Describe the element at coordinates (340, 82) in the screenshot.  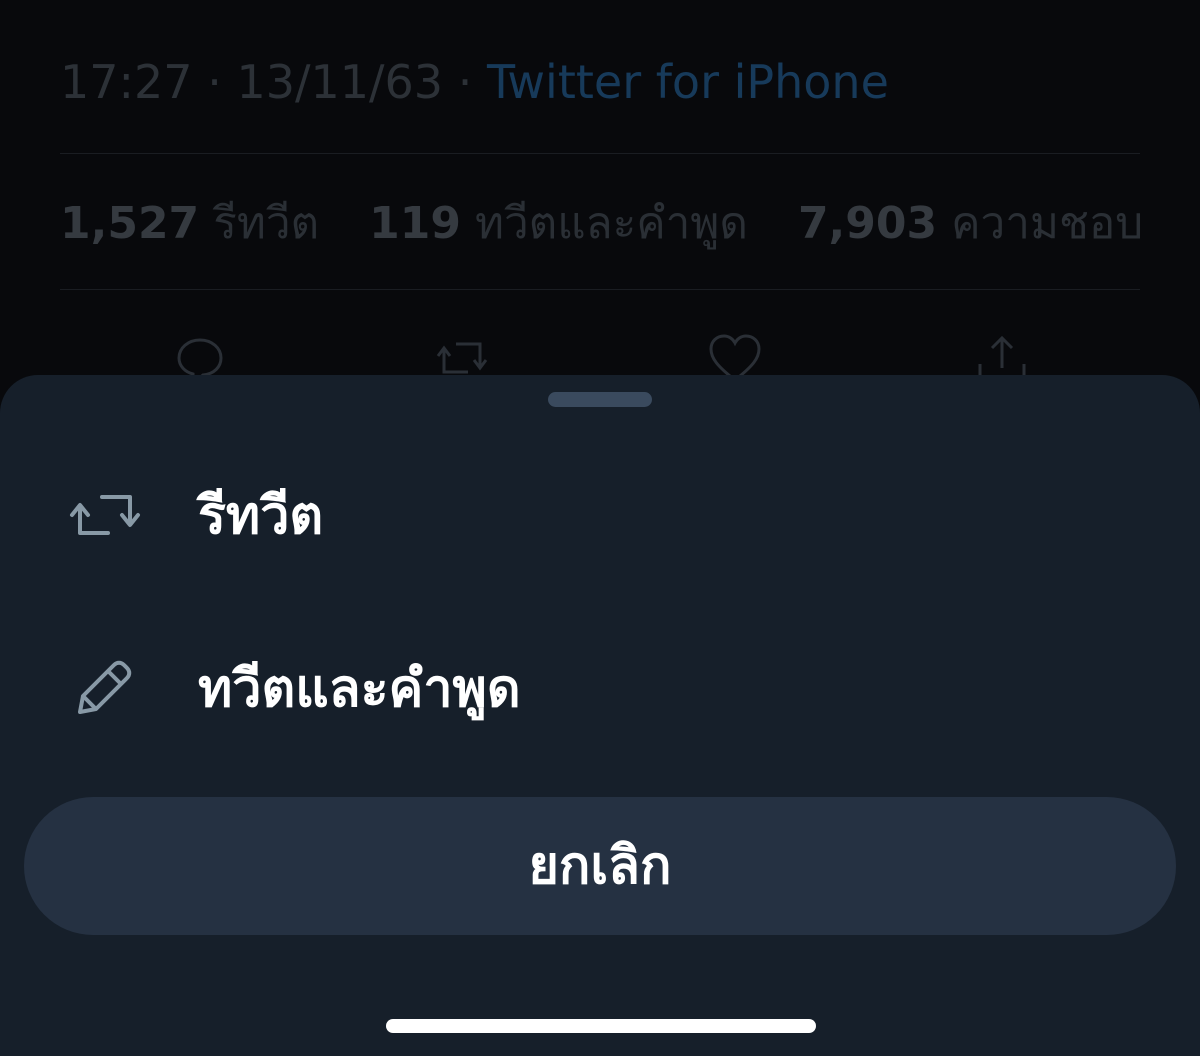
I see `tweet-date: 13/11/63` at that location.